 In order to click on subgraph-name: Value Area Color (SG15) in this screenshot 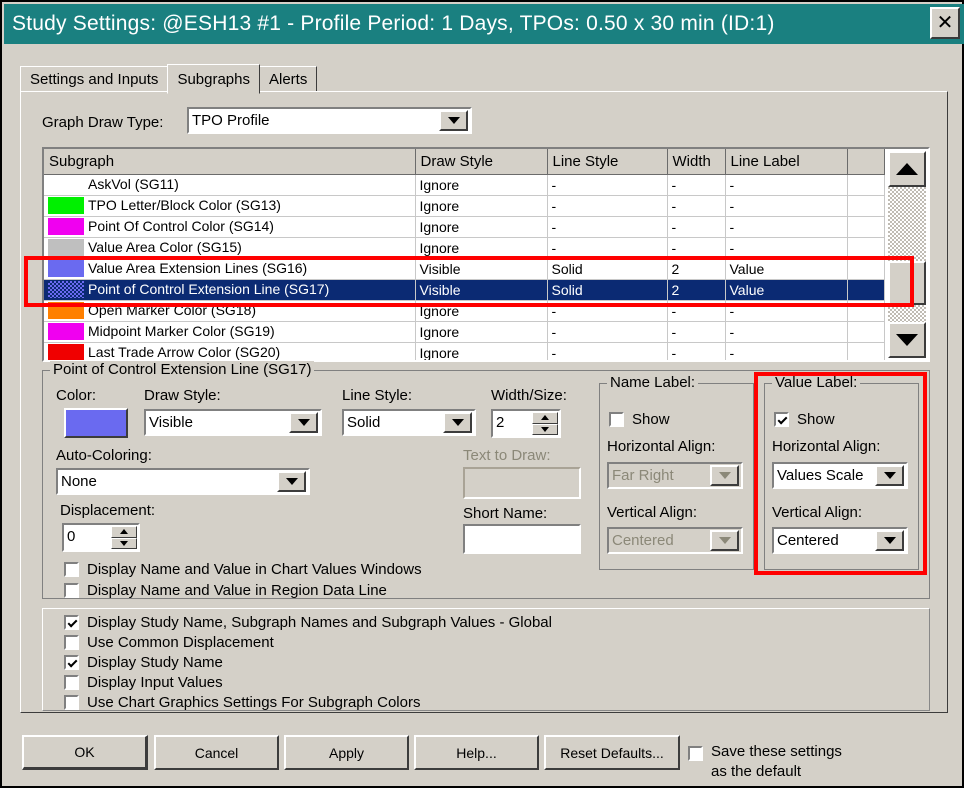, I will do `click(165, 247)`.